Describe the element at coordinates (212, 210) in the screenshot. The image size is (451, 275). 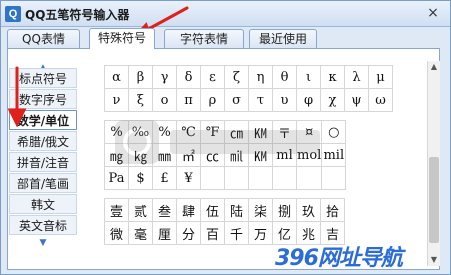
I see `numeral-cell: 伍` at that location.